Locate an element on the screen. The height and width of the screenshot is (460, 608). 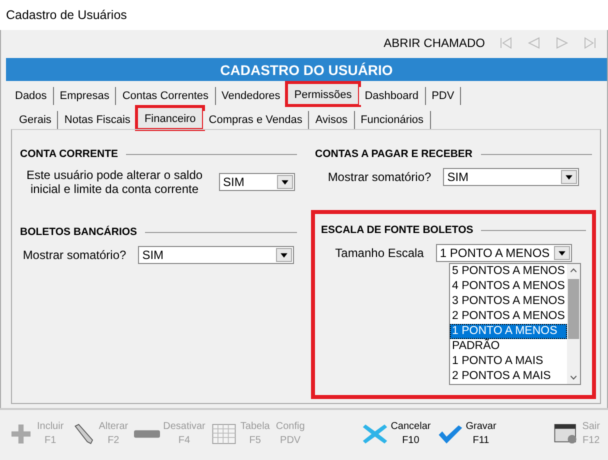
section-title: CONTA CORRENTE is located at coordinates (69, 154).